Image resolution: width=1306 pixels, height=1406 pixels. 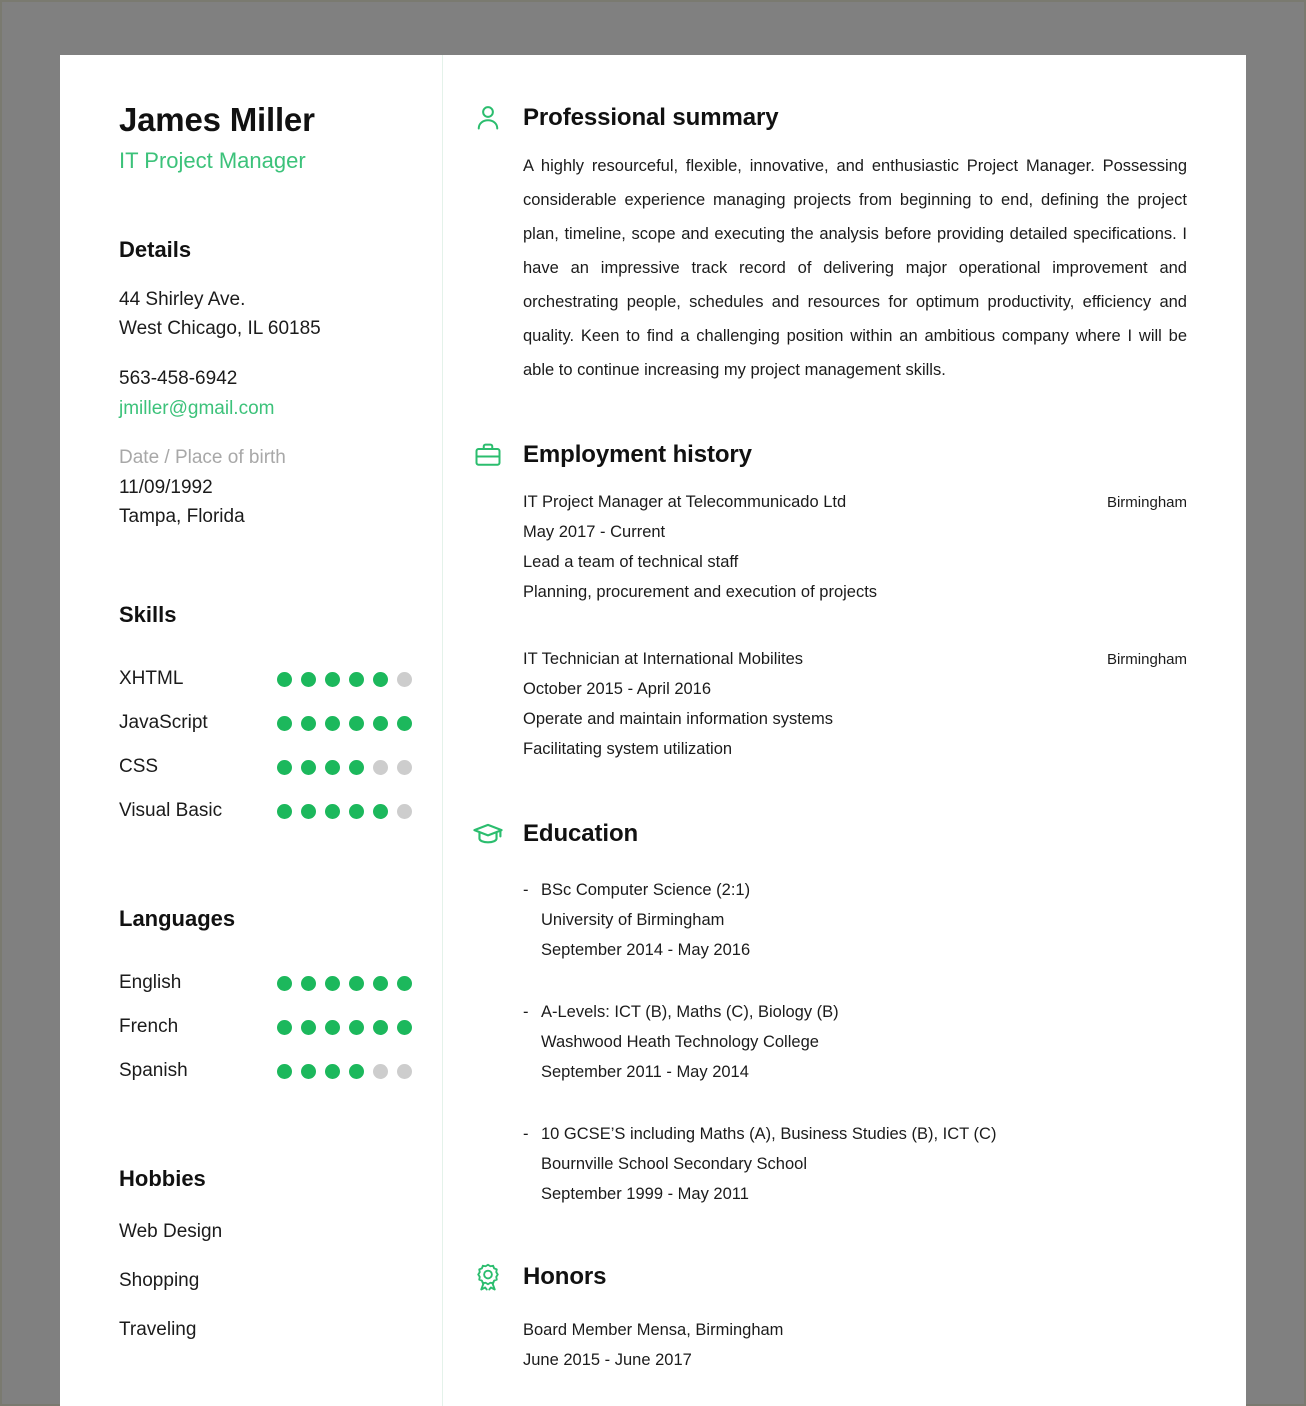 I want to click on hobby-item: Traveling, so click(x=158, y=1330).